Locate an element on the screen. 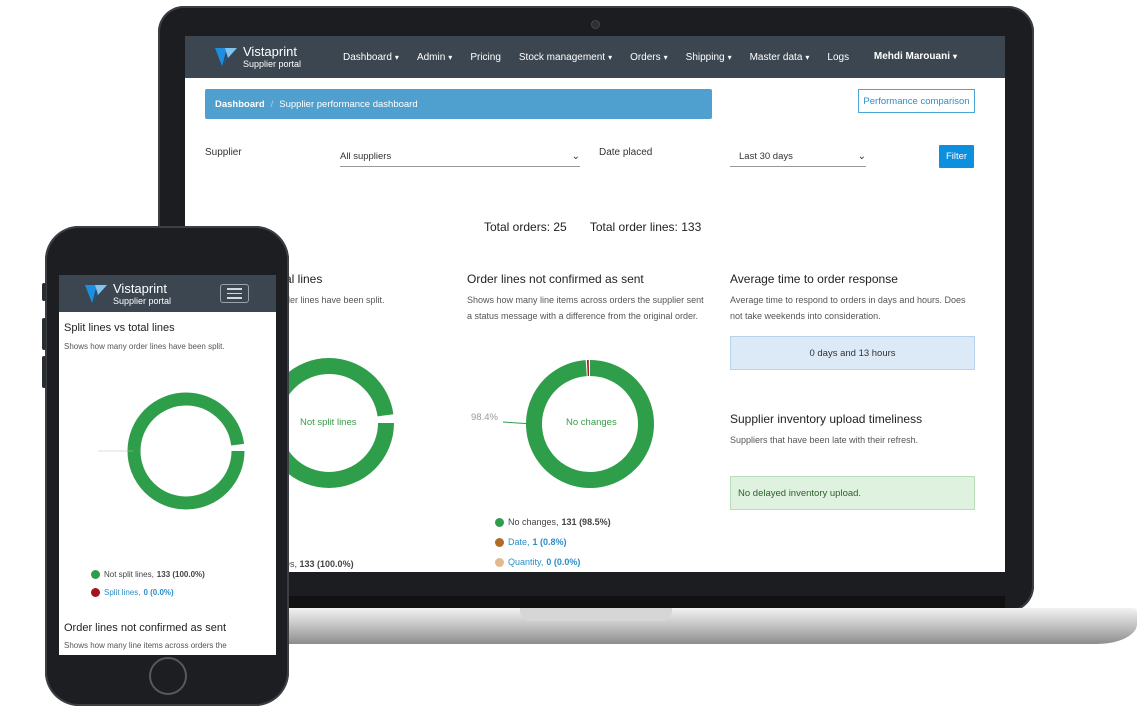 Image resolution: width=1137 pixels, height=706 pixels. legend-label: Quantity, is located at coordinates (526, 562).